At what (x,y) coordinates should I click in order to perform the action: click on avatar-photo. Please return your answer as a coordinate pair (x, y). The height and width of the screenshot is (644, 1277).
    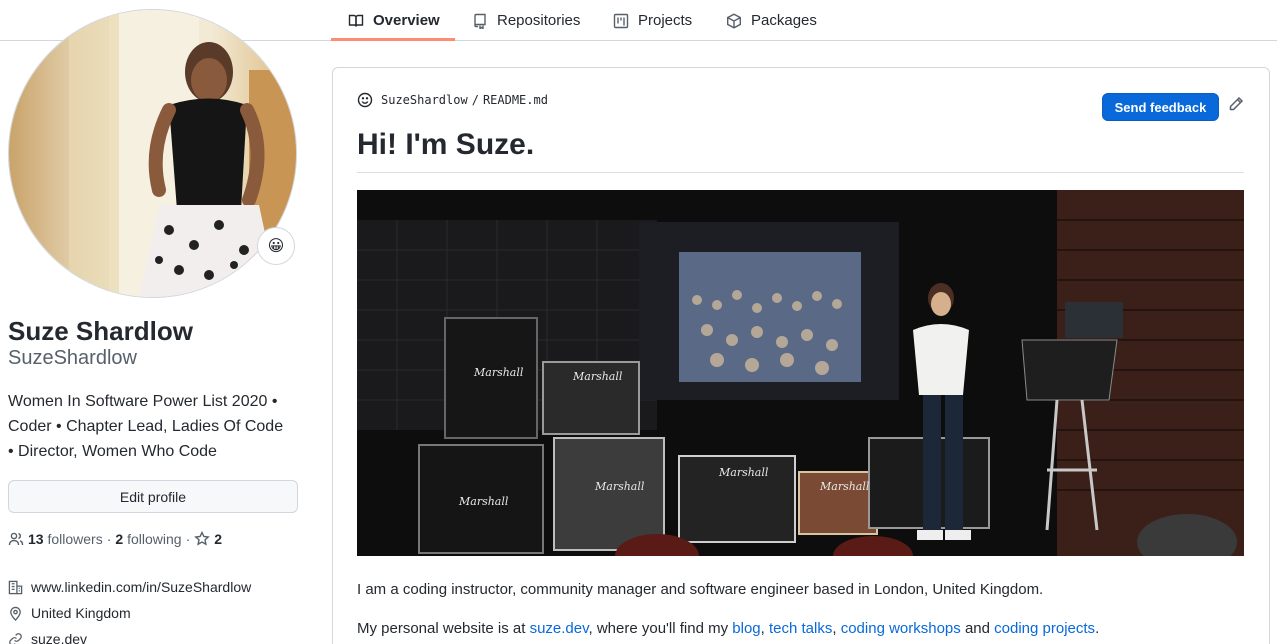
    Looking at the image, I should click on (152, 153).